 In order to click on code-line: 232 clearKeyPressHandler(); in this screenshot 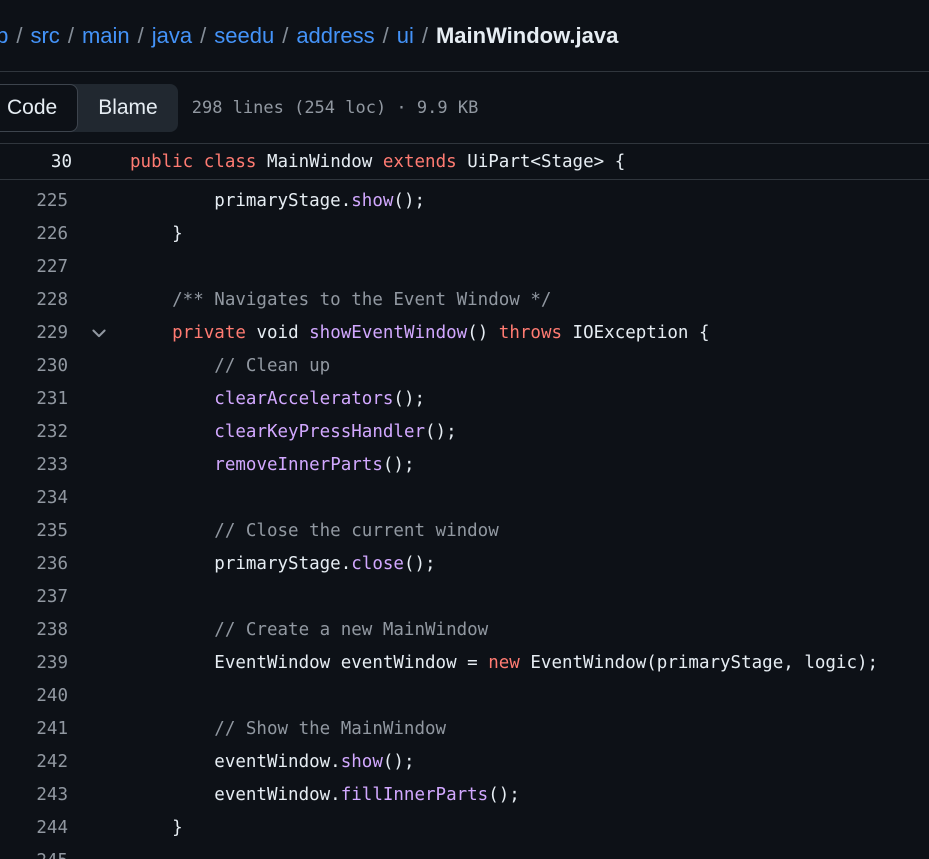, I will do `click(464, 431)`.